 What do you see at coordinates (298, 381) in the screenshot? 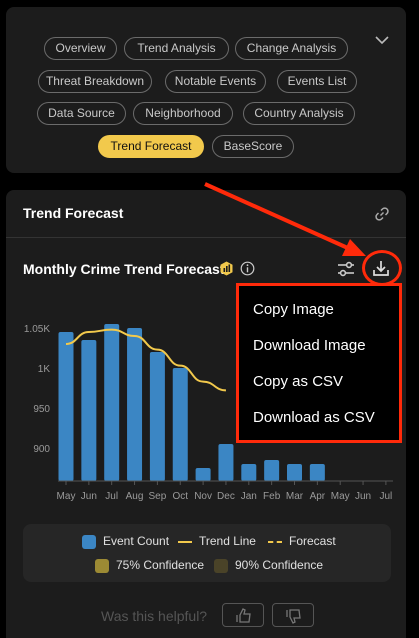
I see `menu-copy-csv: Copy as CSV` at bounding box center [298, 381].